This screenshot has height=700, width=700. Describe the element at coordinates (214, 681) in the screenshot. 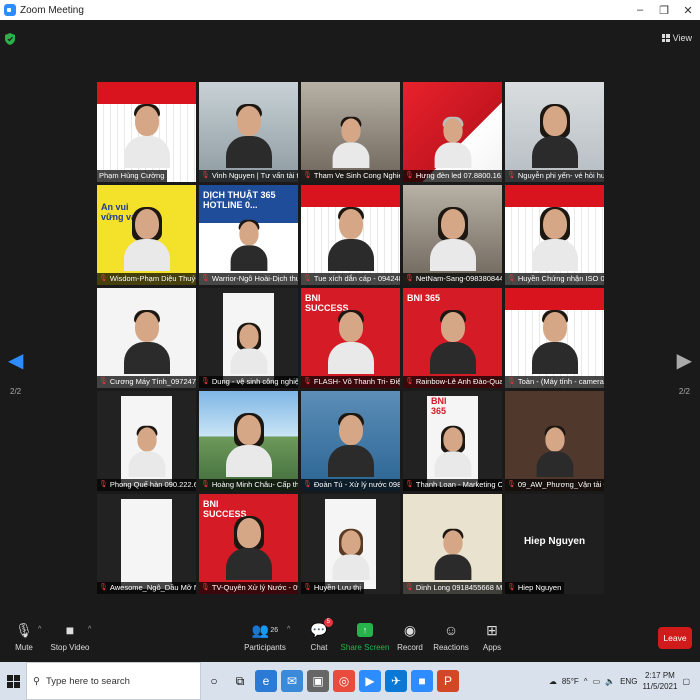

I see `cortana-icon: ○` at that location.